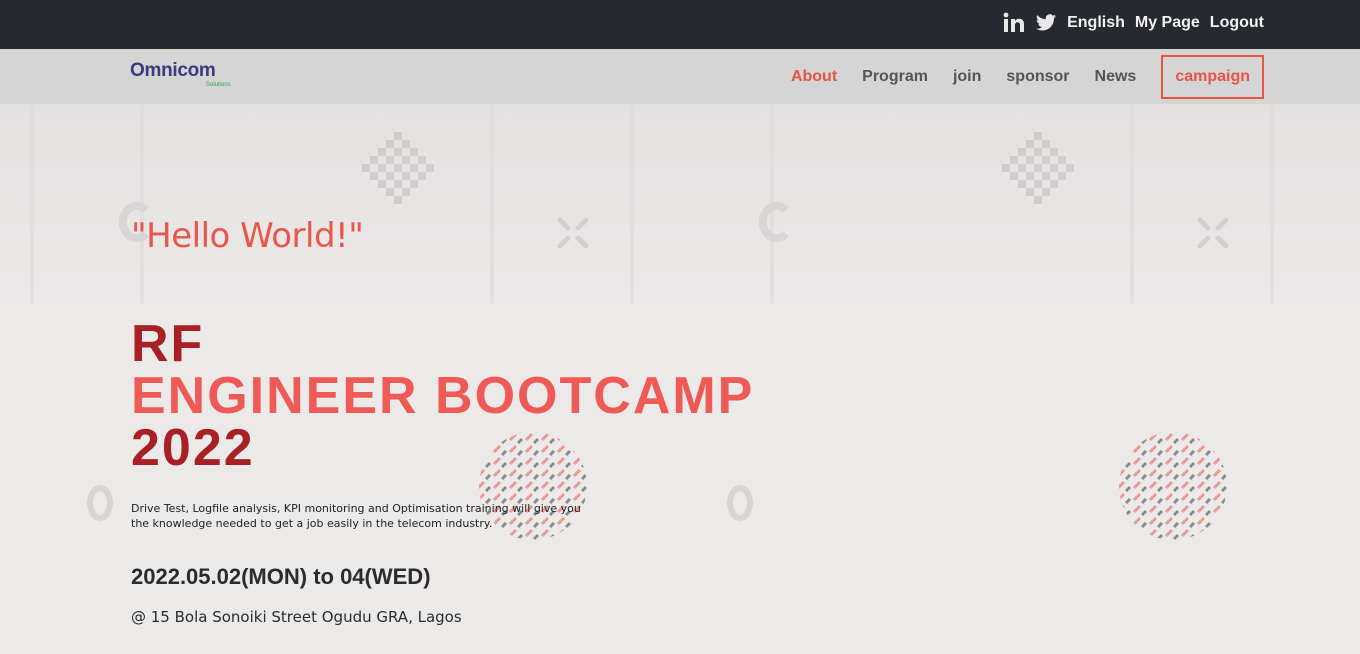 The image size is (1360, 654). I want to click on logo-subtext: Solutions, so click(218, 85).